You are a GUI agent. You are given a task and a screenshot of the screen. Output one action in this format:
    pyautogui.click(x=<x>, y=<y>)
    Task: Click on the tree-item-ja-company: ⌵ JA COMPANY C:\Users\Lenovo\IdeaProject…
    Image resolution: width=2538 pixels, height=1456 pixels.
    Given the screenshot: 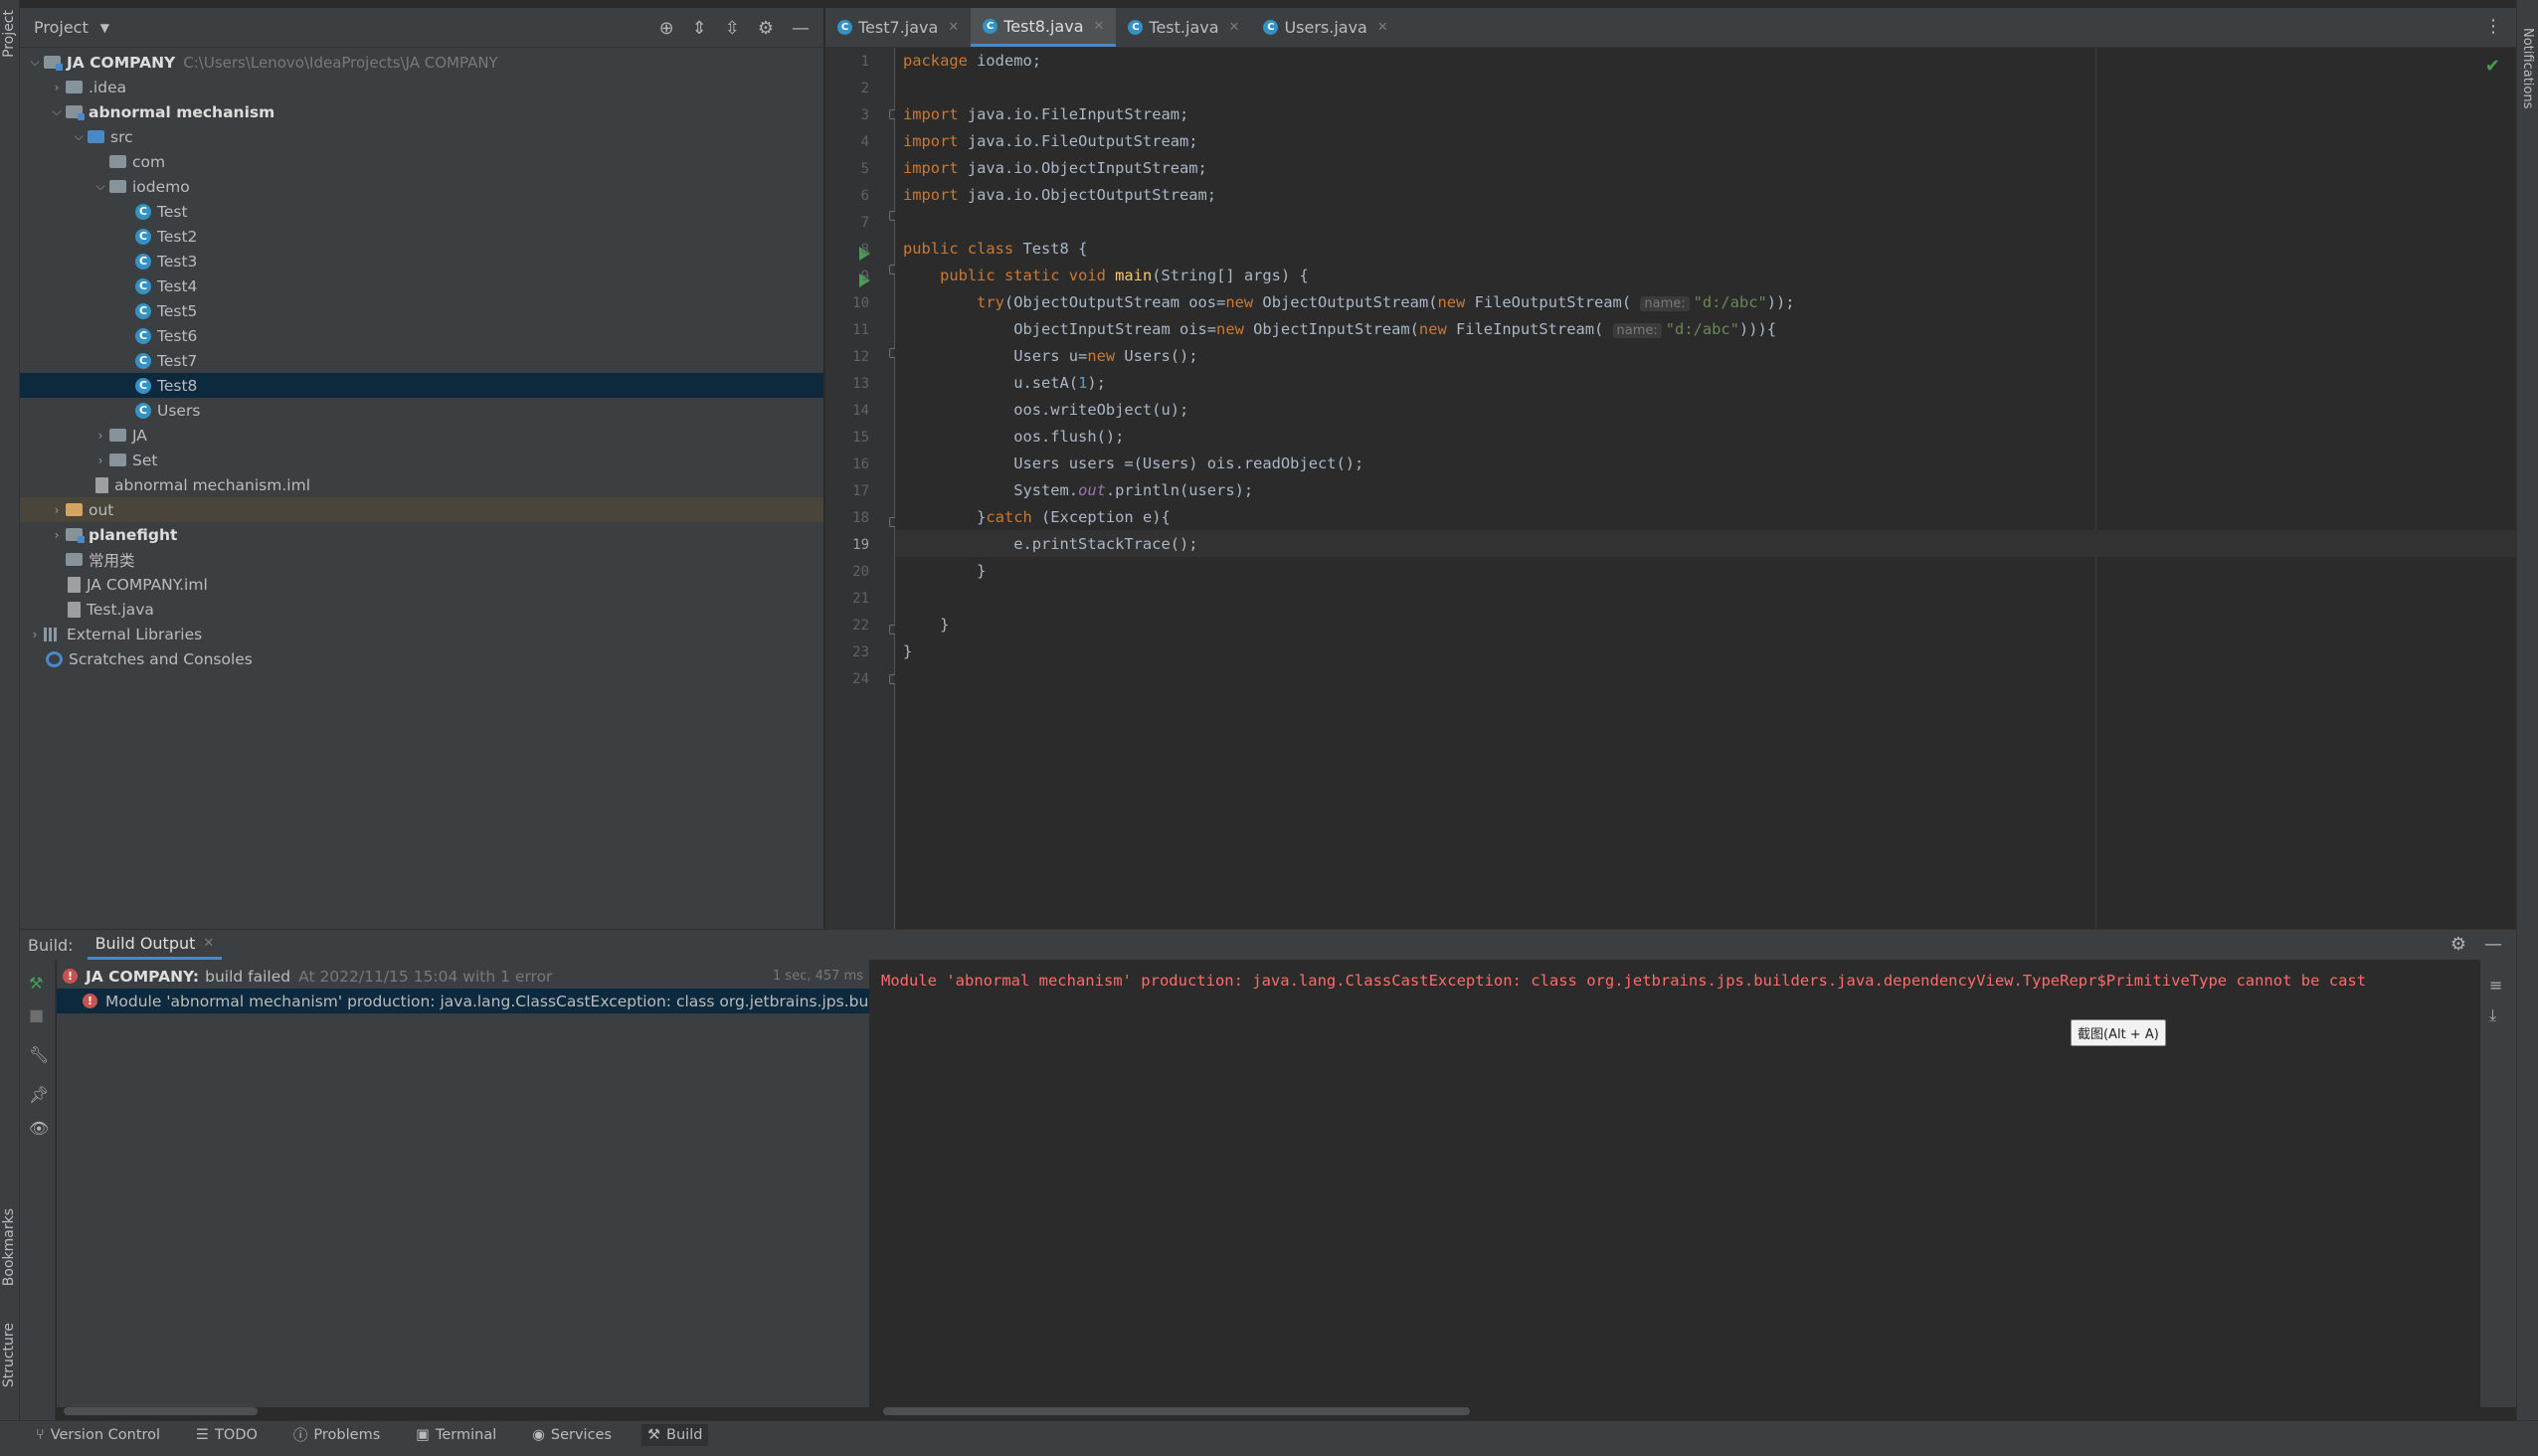 What is the action you would take?
    pyautogui.click(x=421, y=62)
    